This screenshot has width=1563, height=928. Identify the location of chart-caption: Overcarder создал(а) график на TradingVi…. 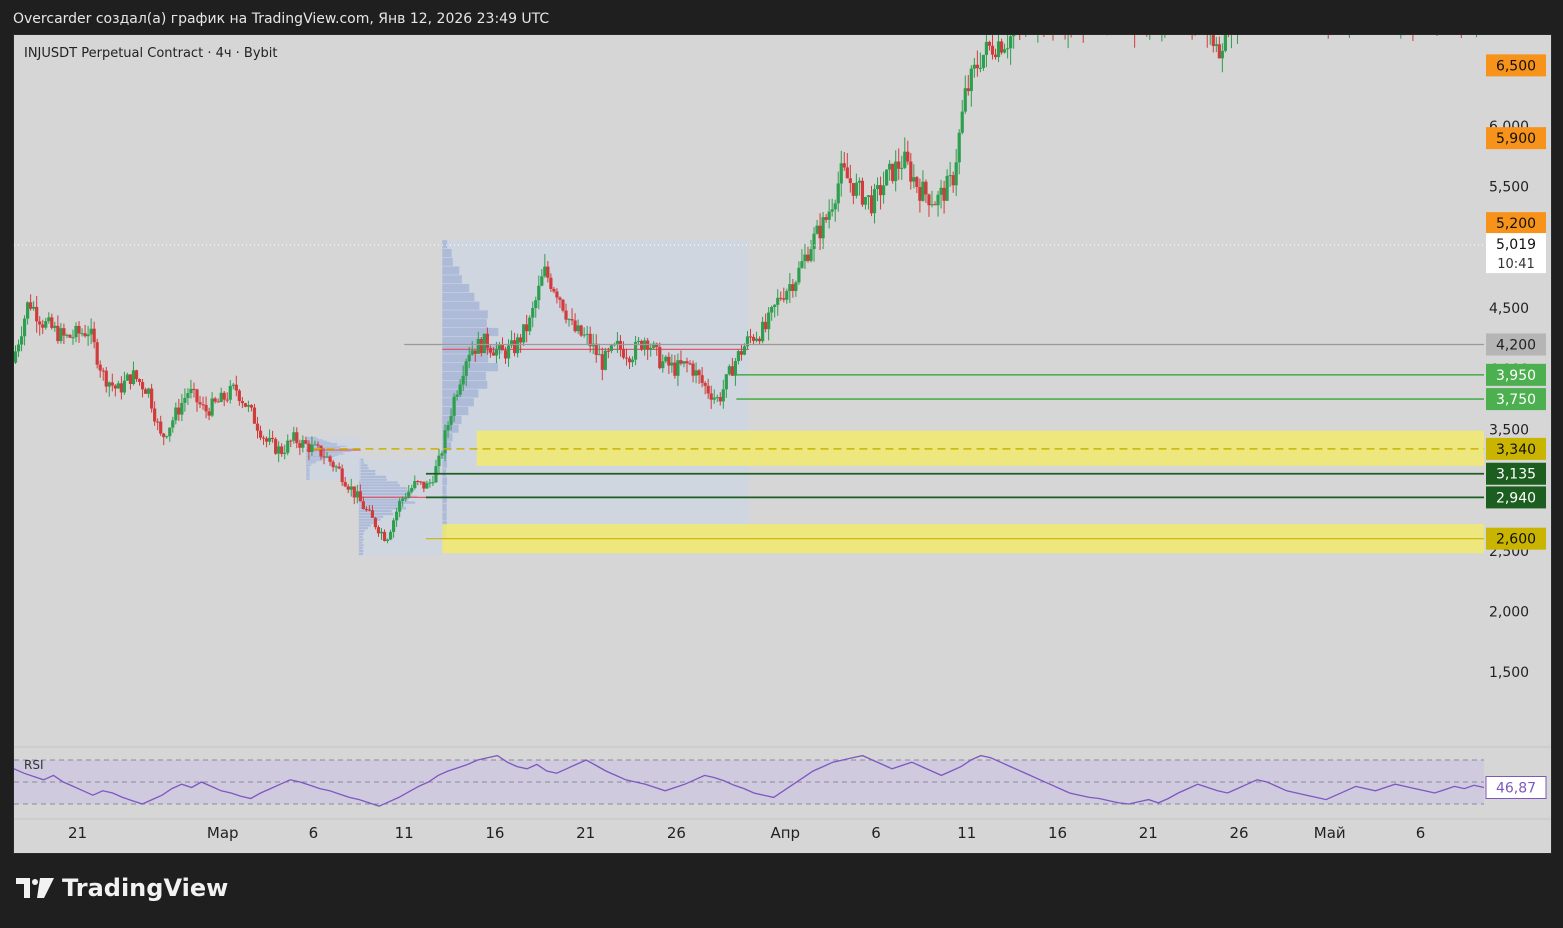
(281, 19).